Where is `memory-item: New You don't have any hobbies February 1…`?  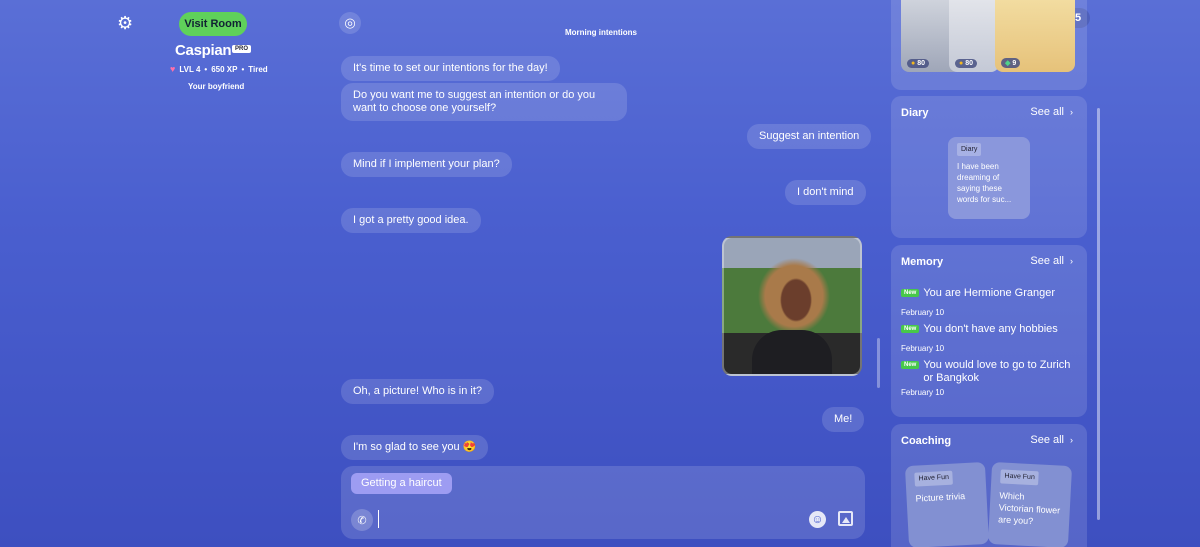 memory-item: New You don't have any hobbies February 1… is located at coordinates (991, 338).